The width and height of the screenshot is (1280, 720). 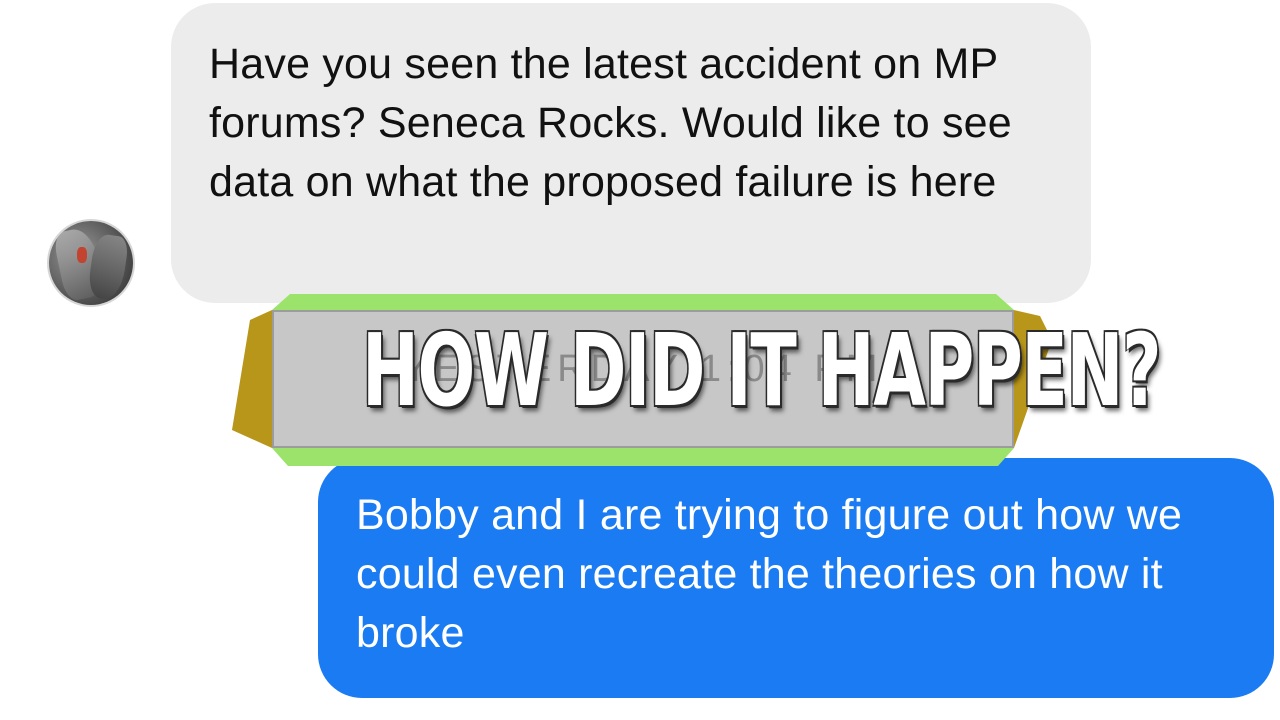 I want to click on contact-avatar, so click(x=91, y=263).